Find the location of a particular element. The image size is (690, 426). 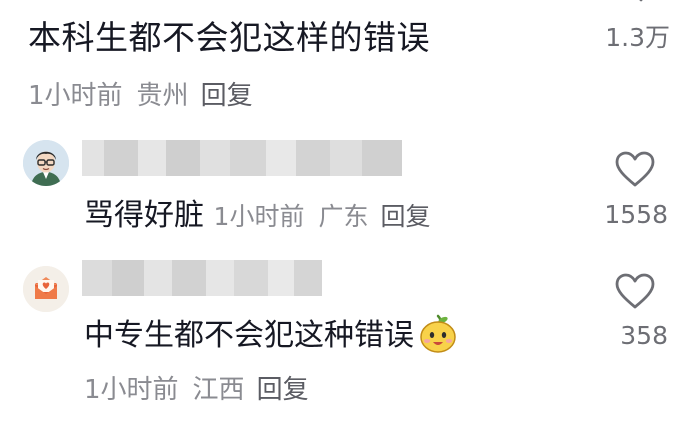

envelope-heart-avatar-icon is located at coordinates (46, 289).